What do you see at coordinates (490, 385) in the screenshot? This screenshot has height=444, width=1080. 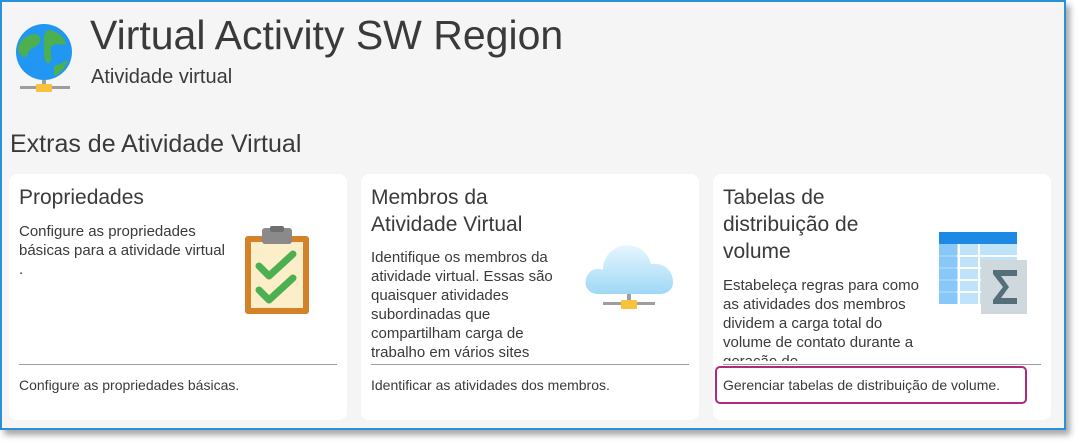 I see `card-action-link: Identificar as atividades dos membros.` at bounding box center [490, 385].